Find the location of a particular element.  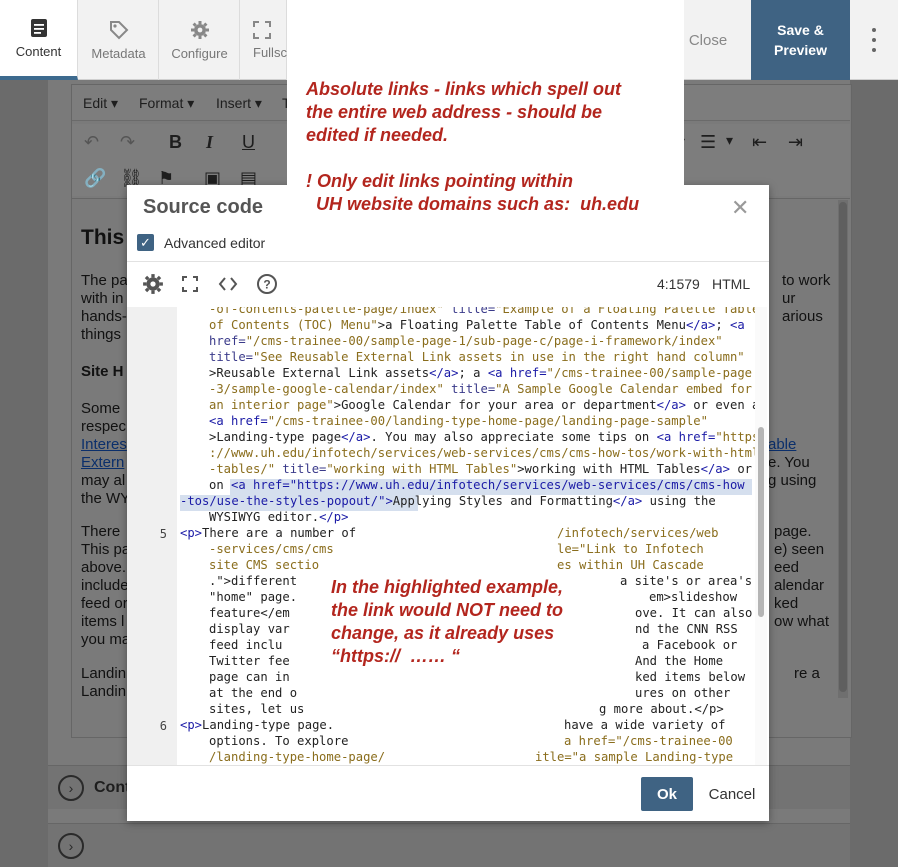

content-text: eed is located at coordinates (787, 567).